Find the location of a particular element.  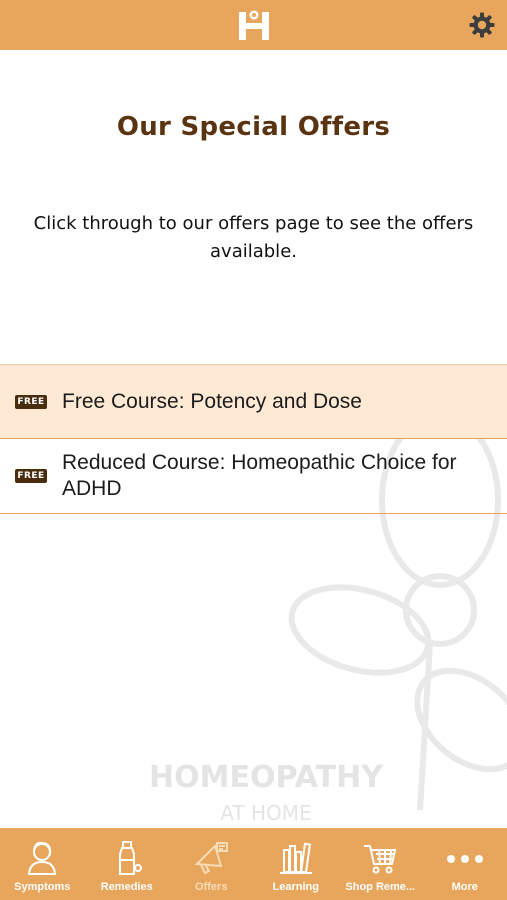

tab-symptoms: Symptoms is located at coordinates (42, 864).